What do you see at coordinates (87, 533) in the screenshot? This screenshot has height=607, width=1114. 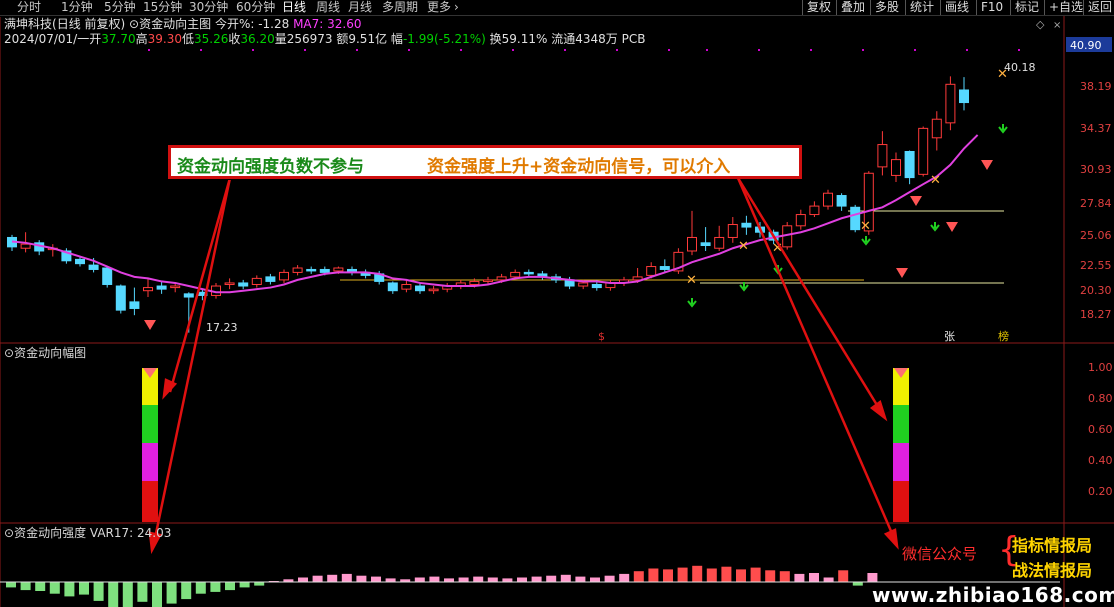 I see `panel3-title-row: ⊙资金动向强度 VAR17: 24.03` at bounding box center [87, 533].